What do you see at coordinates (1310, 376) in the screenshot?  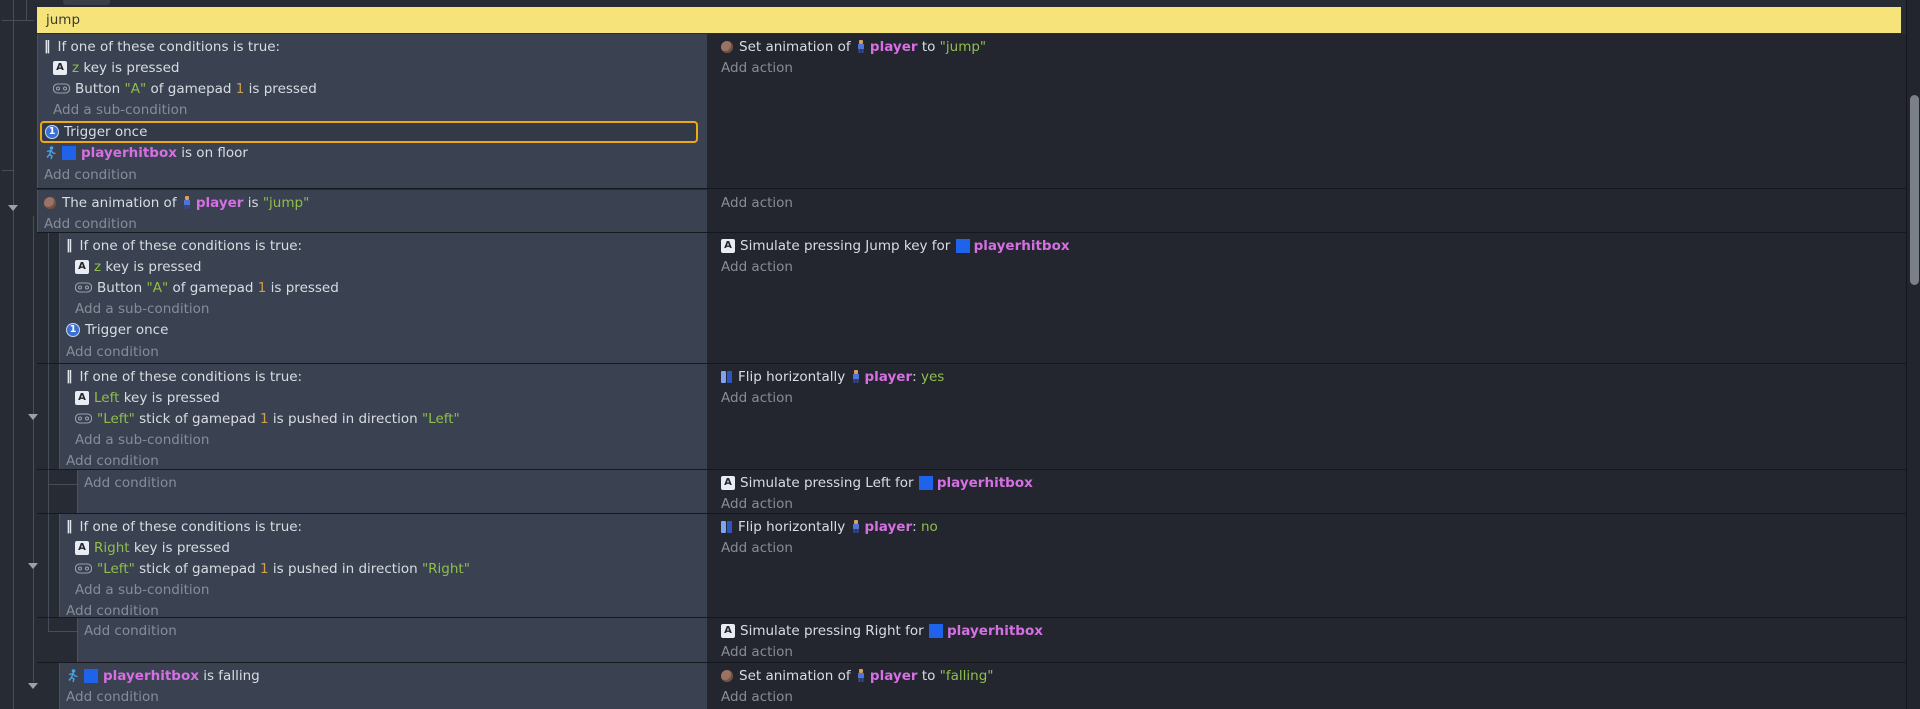 I see `action-row-flip-horizontally: Flip horizontally player: yes` at bounding box center [1310, 376].